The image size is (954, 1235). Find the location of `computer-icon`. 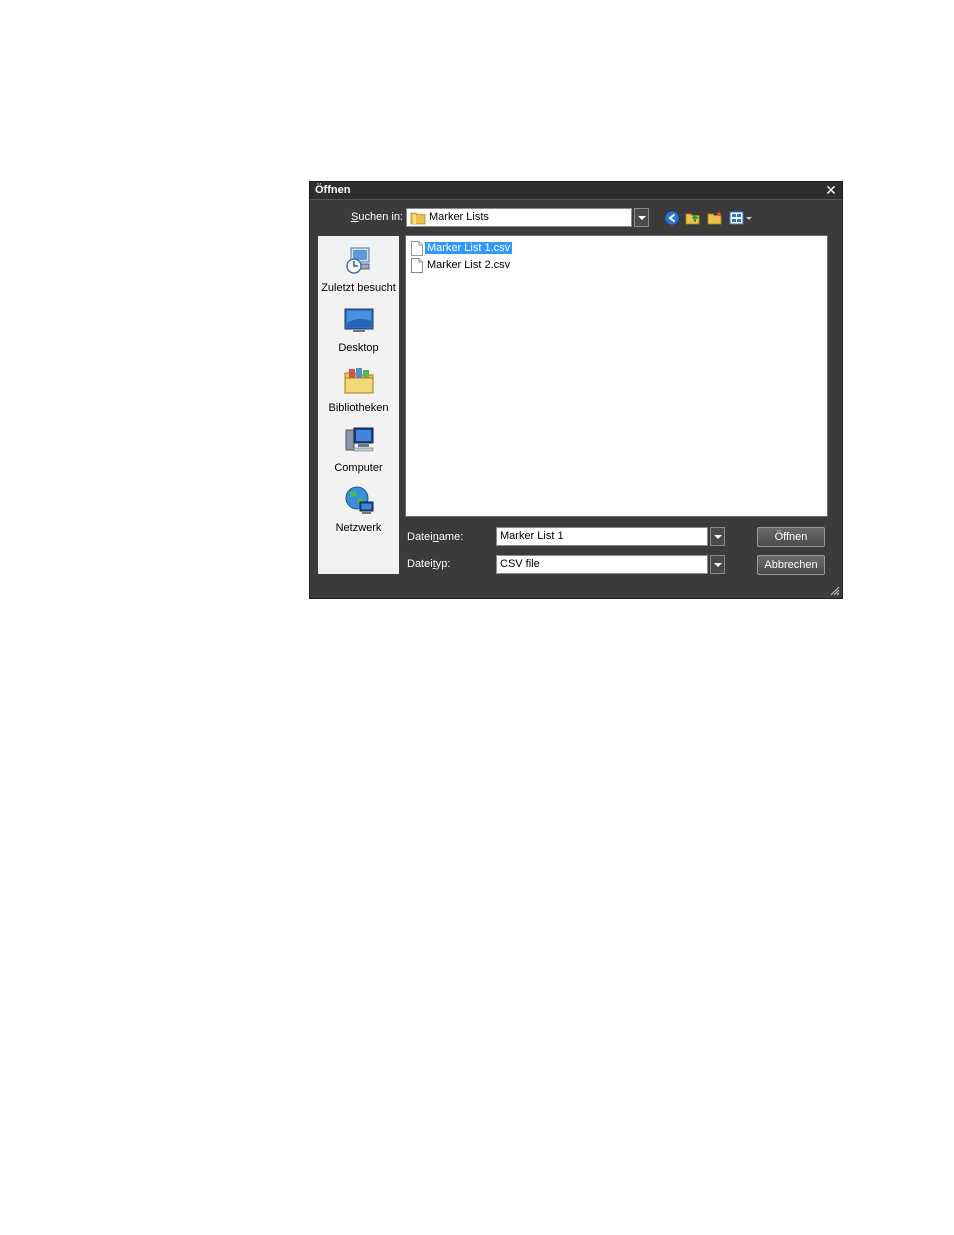

computer-icon is located at coordinates (359, 439).